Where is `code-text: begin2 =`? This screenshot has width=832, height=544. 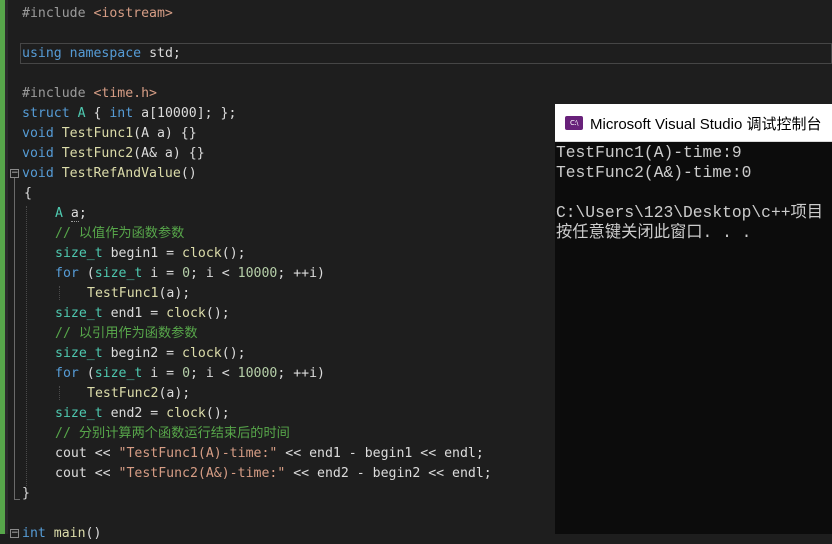 code-text: begin2 = is located at coordinates (142, 353).